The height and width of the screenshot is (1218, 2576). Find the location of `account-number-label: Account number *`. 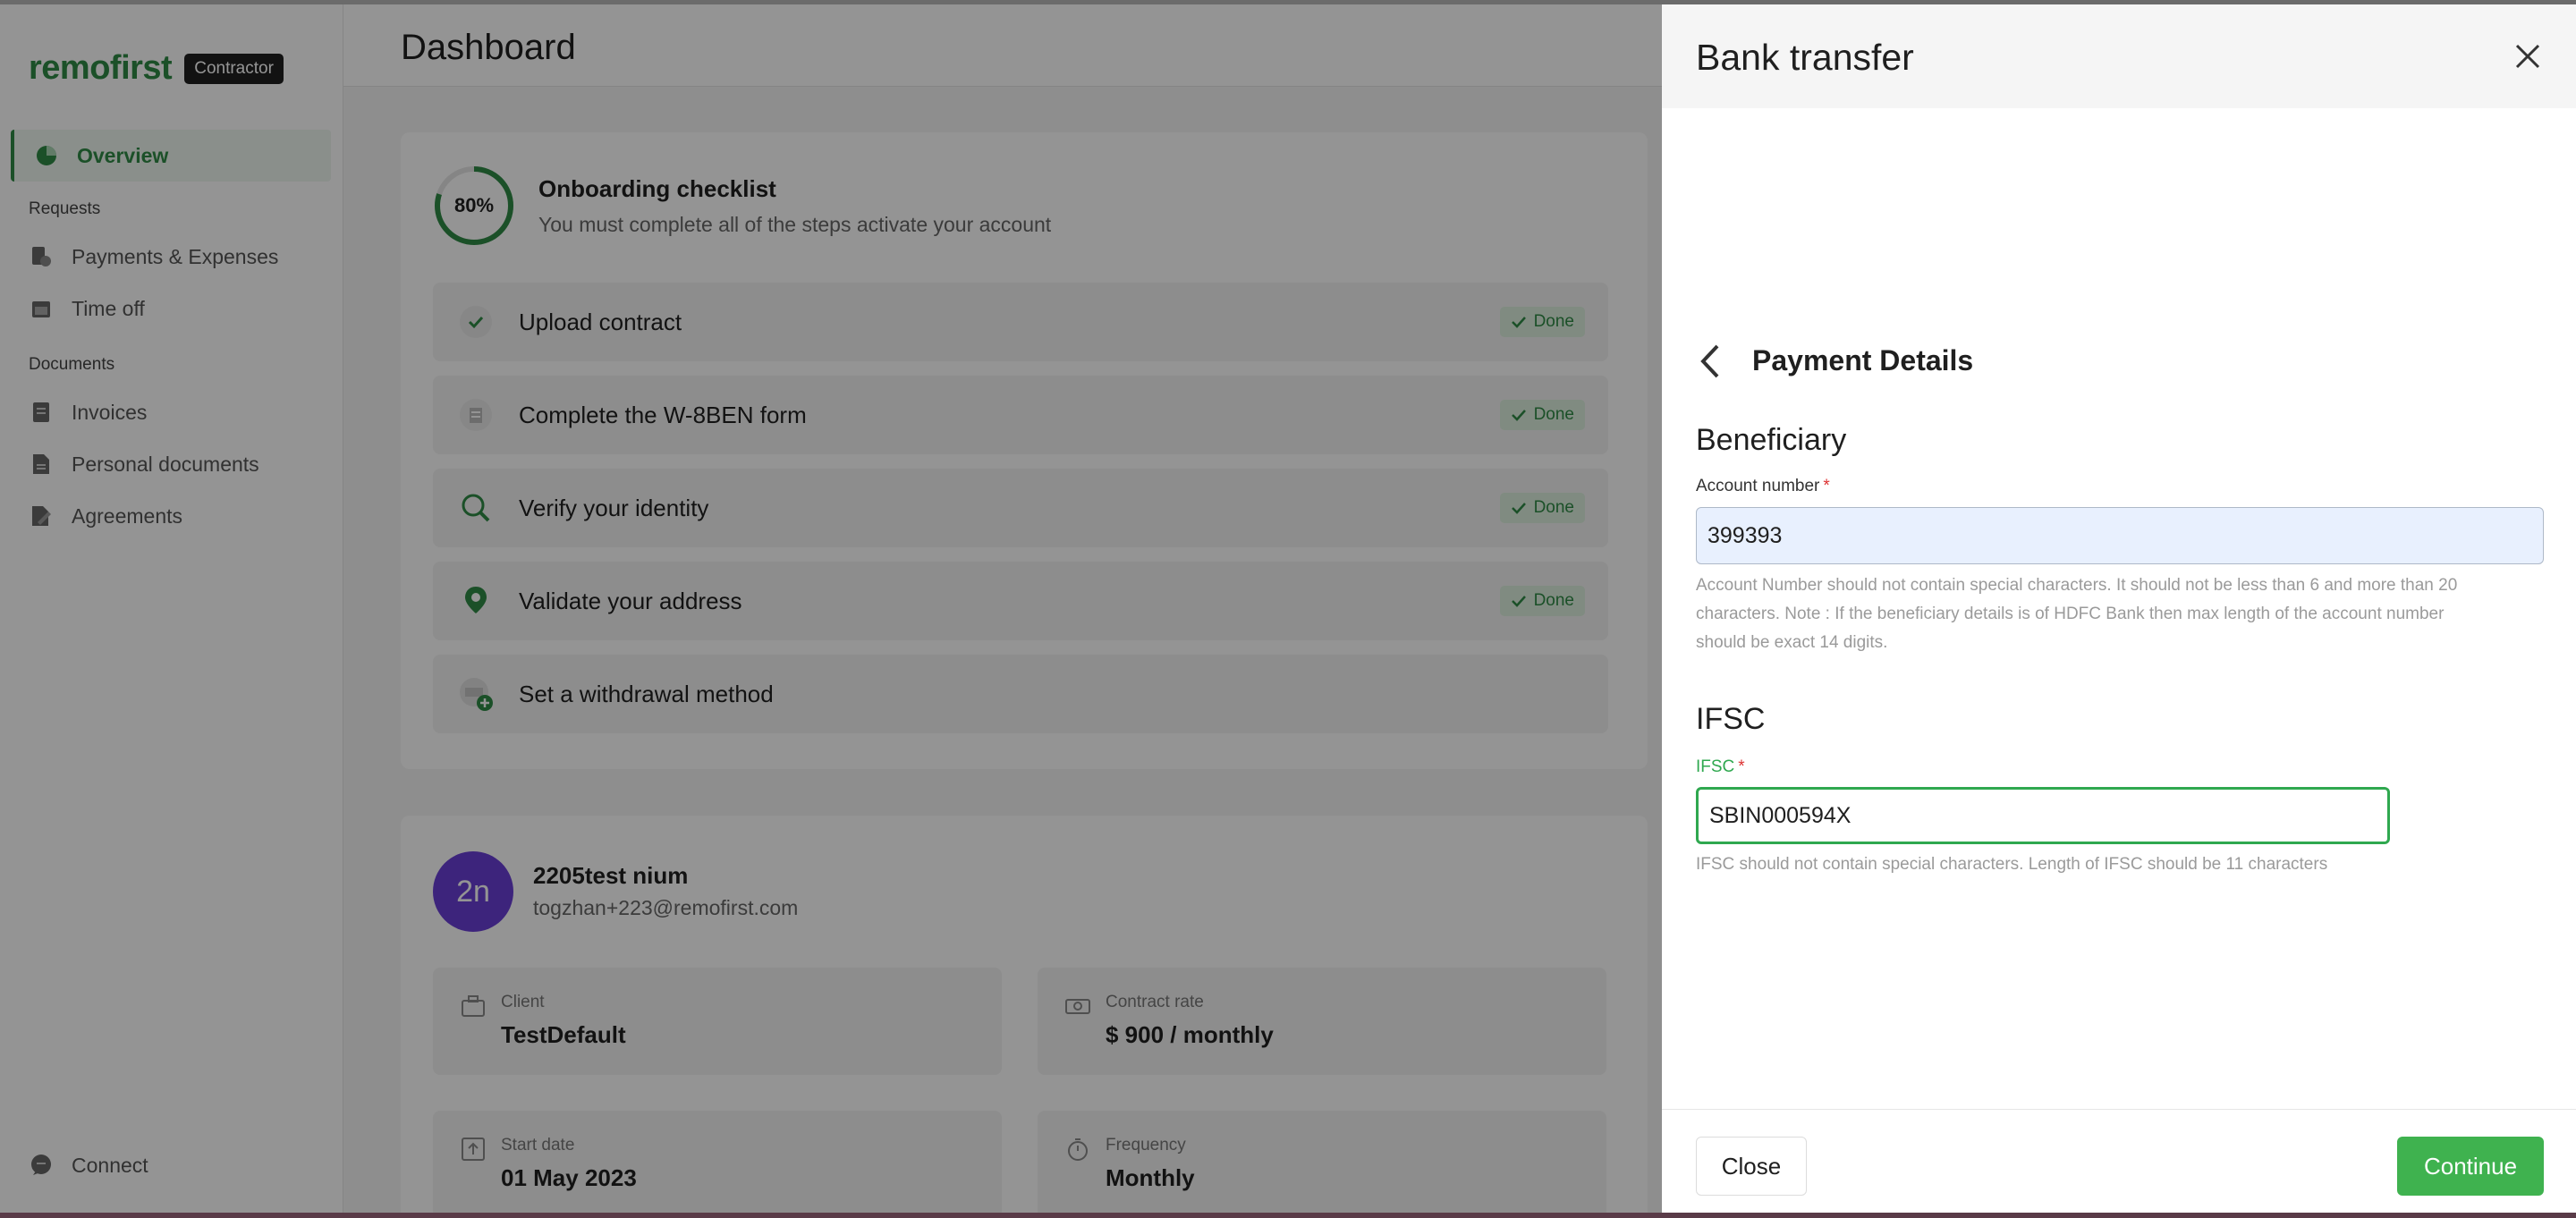

account-number-label: Account number * is located at coordinates (1763, 486).